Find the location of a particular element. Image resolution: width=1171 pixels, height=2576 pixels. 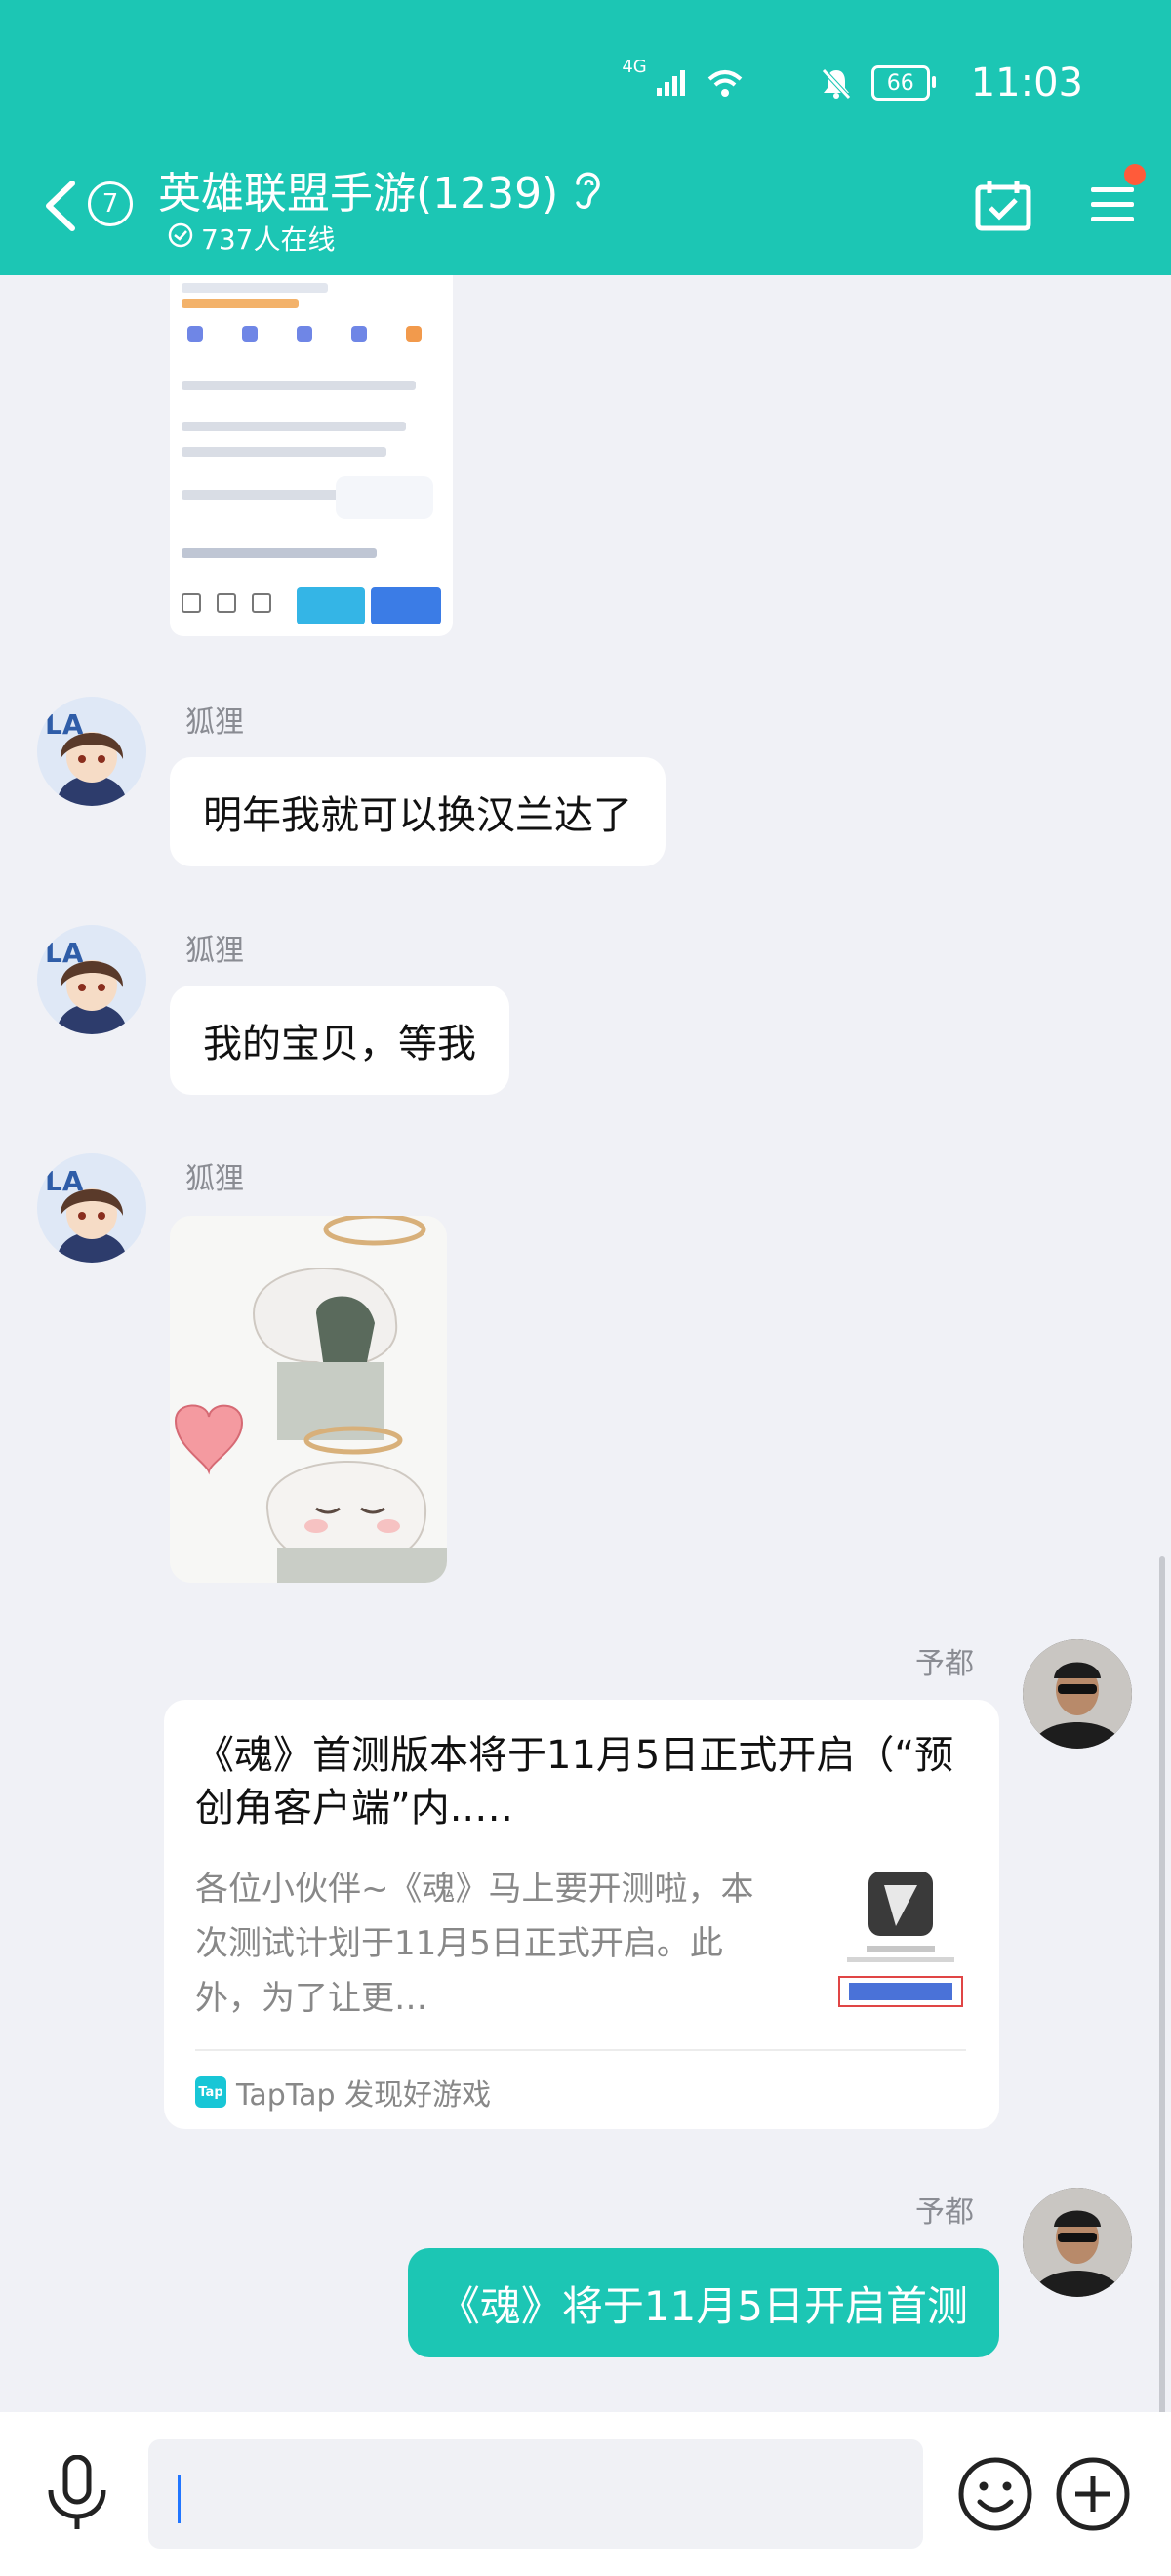

online-count: 737人在线 is located at coordinates (268, 239).